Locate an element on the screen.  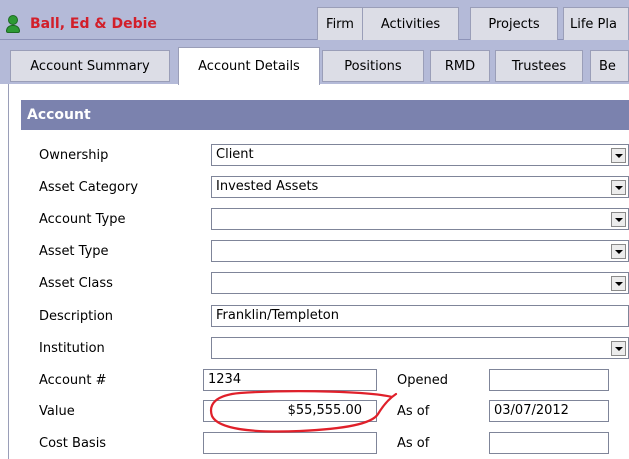
client-title: Ball, Ed & Debie is located at coordinates (155, 23).